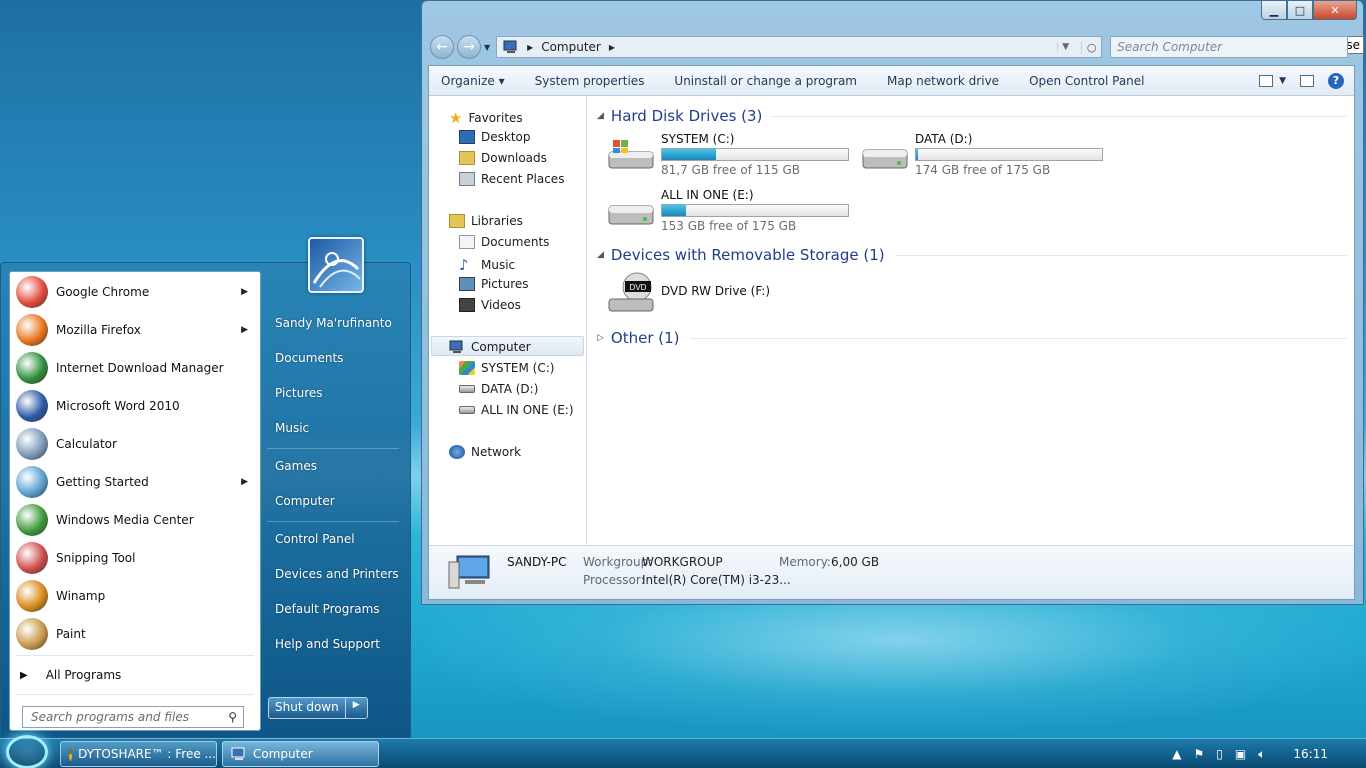 This screenshot has width=1366, height=768. I want to click on user-avatar, so click(336, 265).